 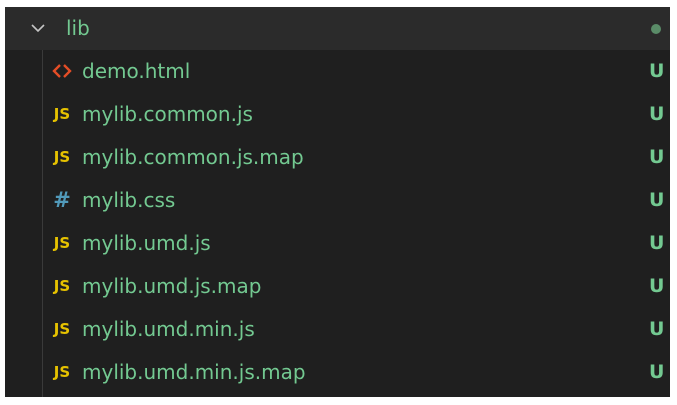 What do you see at coordinates (172, 286) in the screenshot?
I see `file-name: mylib.umd.js.map` at bounding box center [172, 286].